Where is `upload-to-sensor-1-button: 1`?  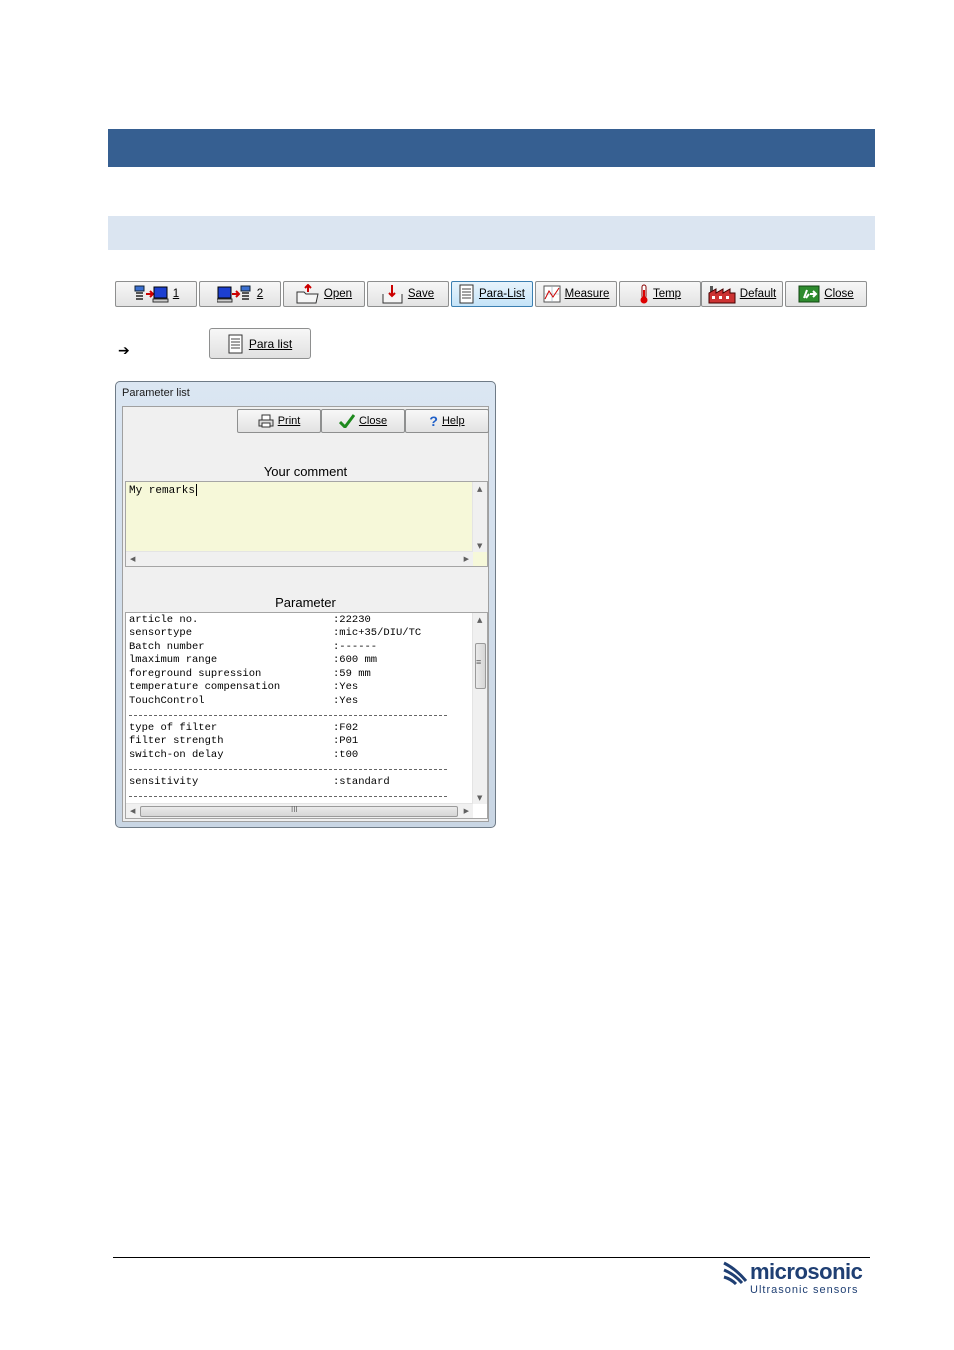 upload-to-sensor-1-button: 1 is located at coordinates (156, 294).